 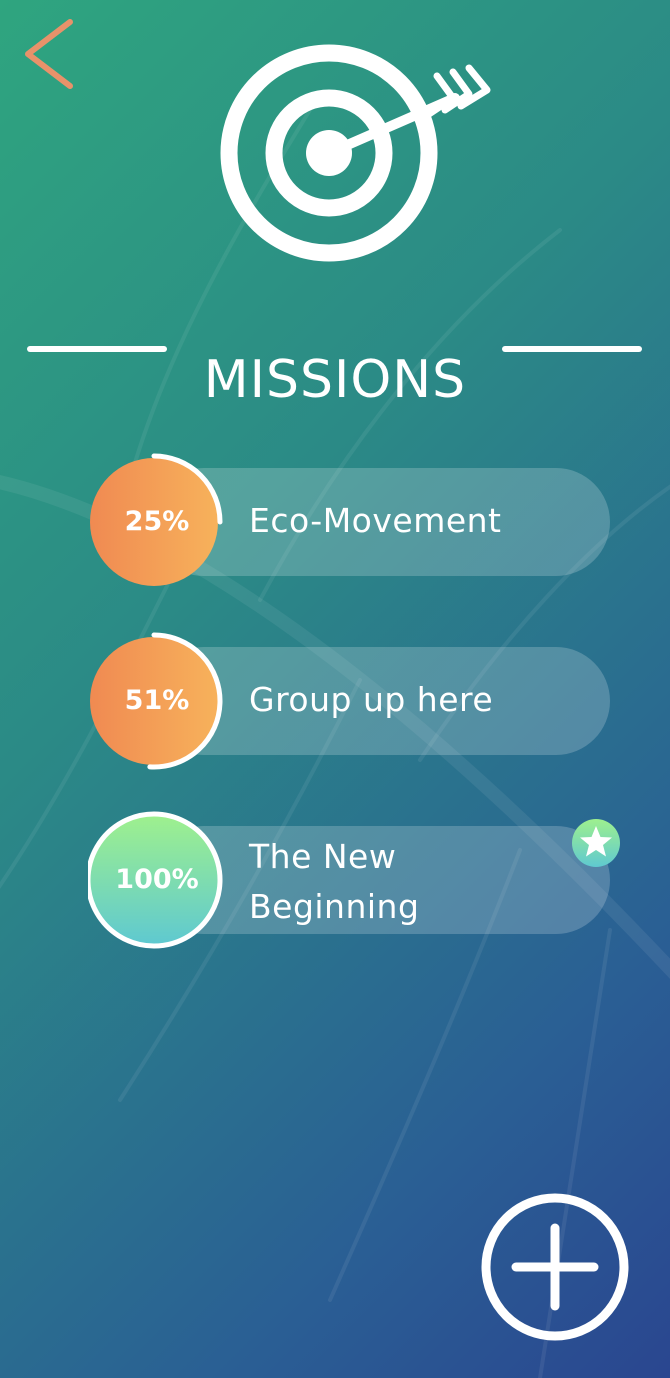 I want to click on mission-item-eco-movement: 25% Eco-Movement, so click(x=335, y=522).